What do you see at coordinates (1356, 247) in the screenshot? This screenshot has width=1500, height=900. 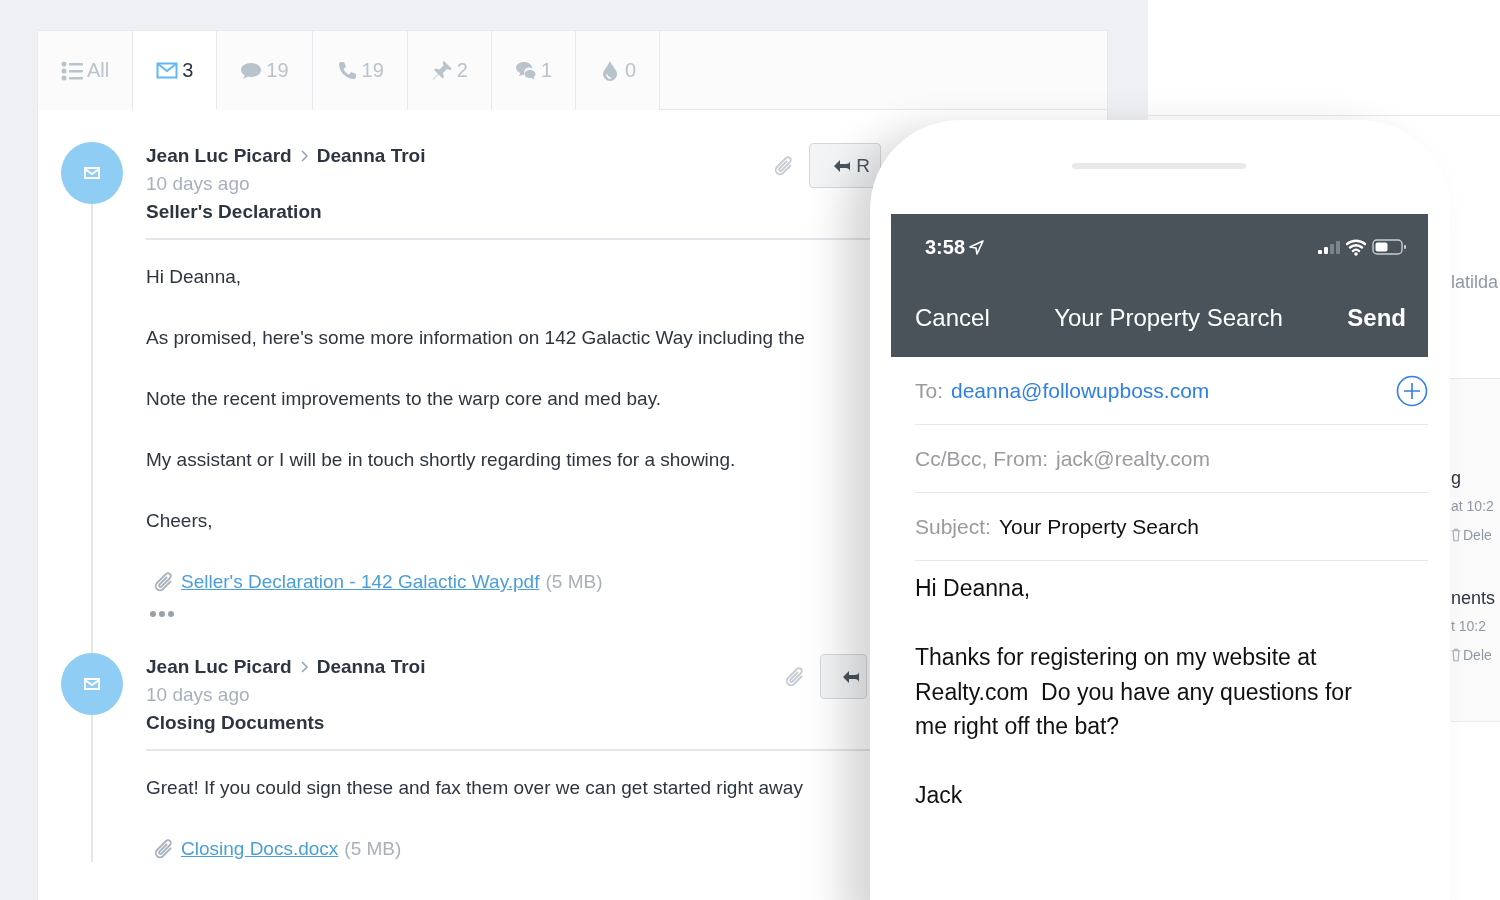 I see `wifi-icon` at bounding box center [1356, 247].